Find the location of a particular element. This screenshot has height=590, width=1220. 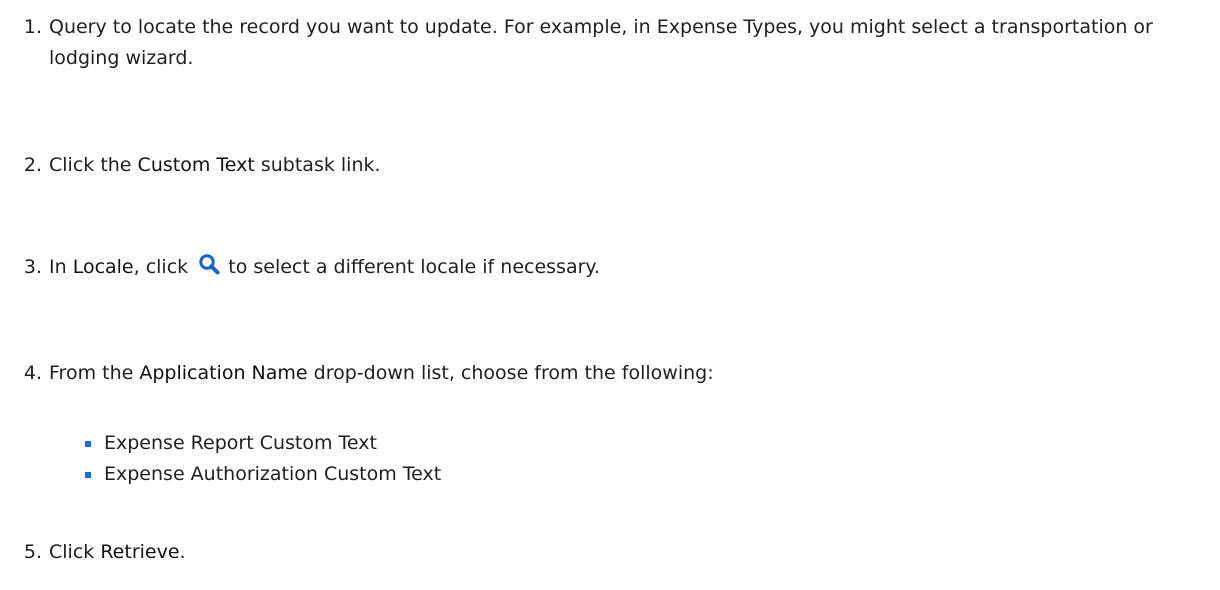

step-text: Click the Custom Text subtask link. is located at coordinates (215, 165).